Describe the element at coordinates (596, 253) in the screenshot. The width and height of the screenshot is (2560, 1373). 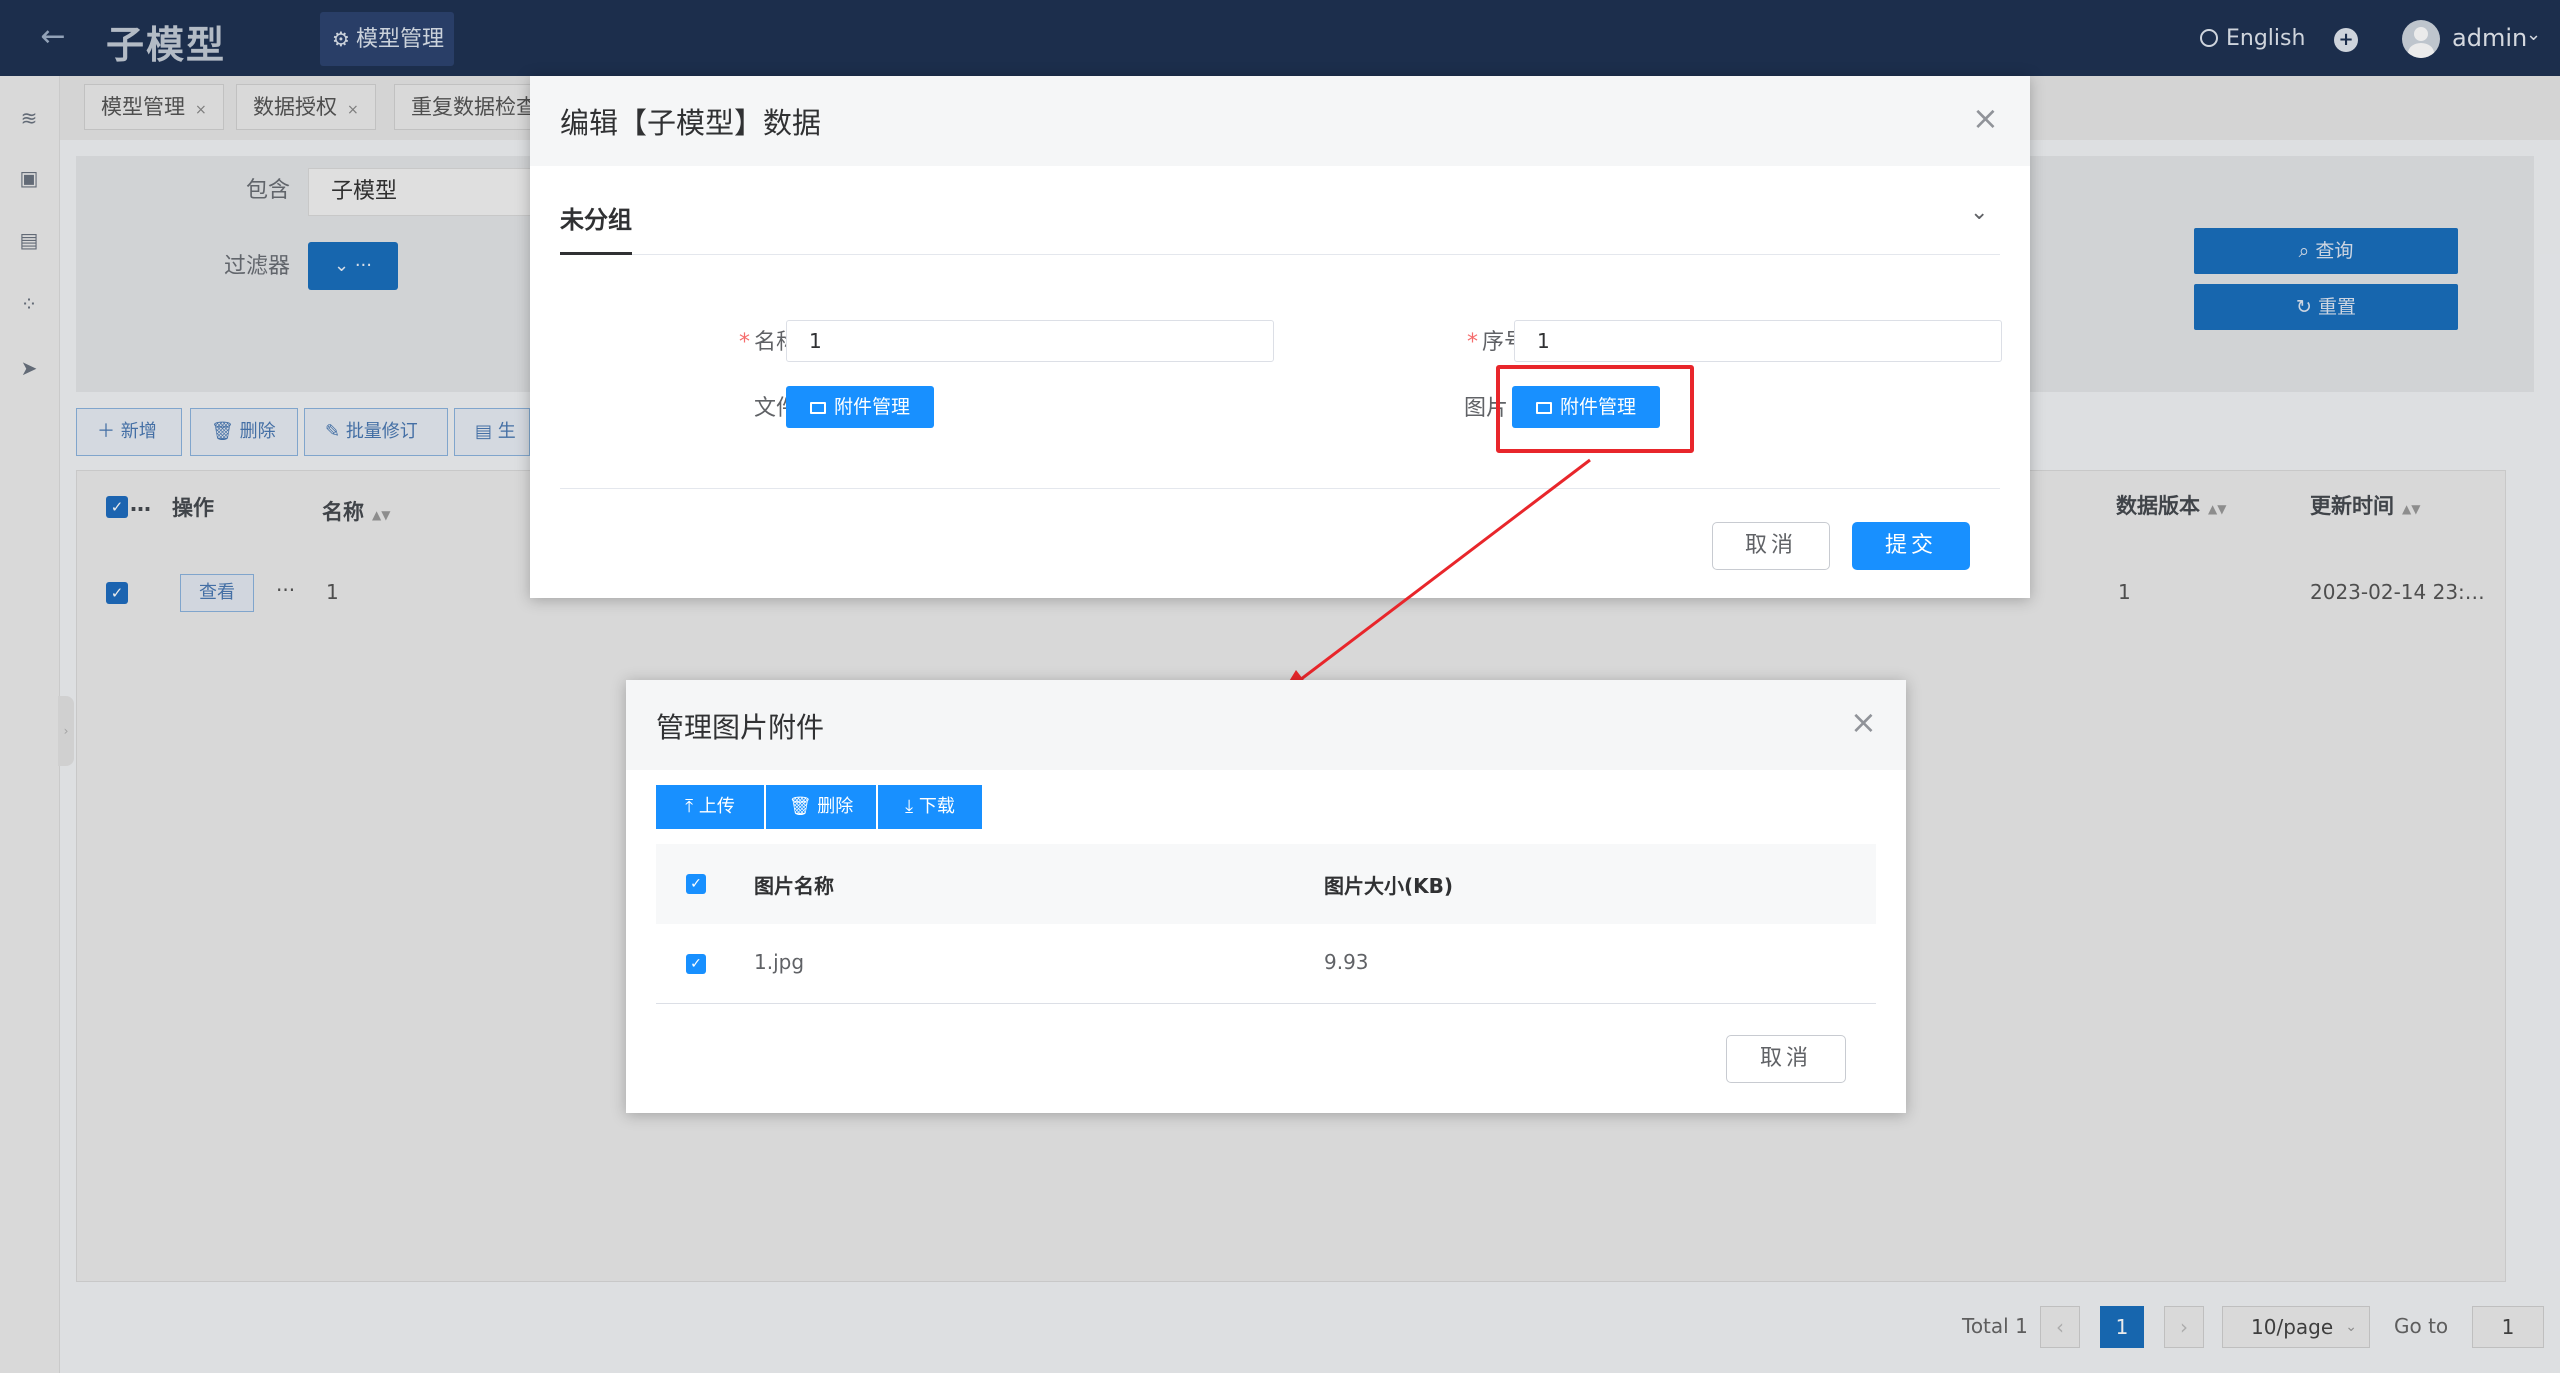
I see `group-active-underline` at that location.